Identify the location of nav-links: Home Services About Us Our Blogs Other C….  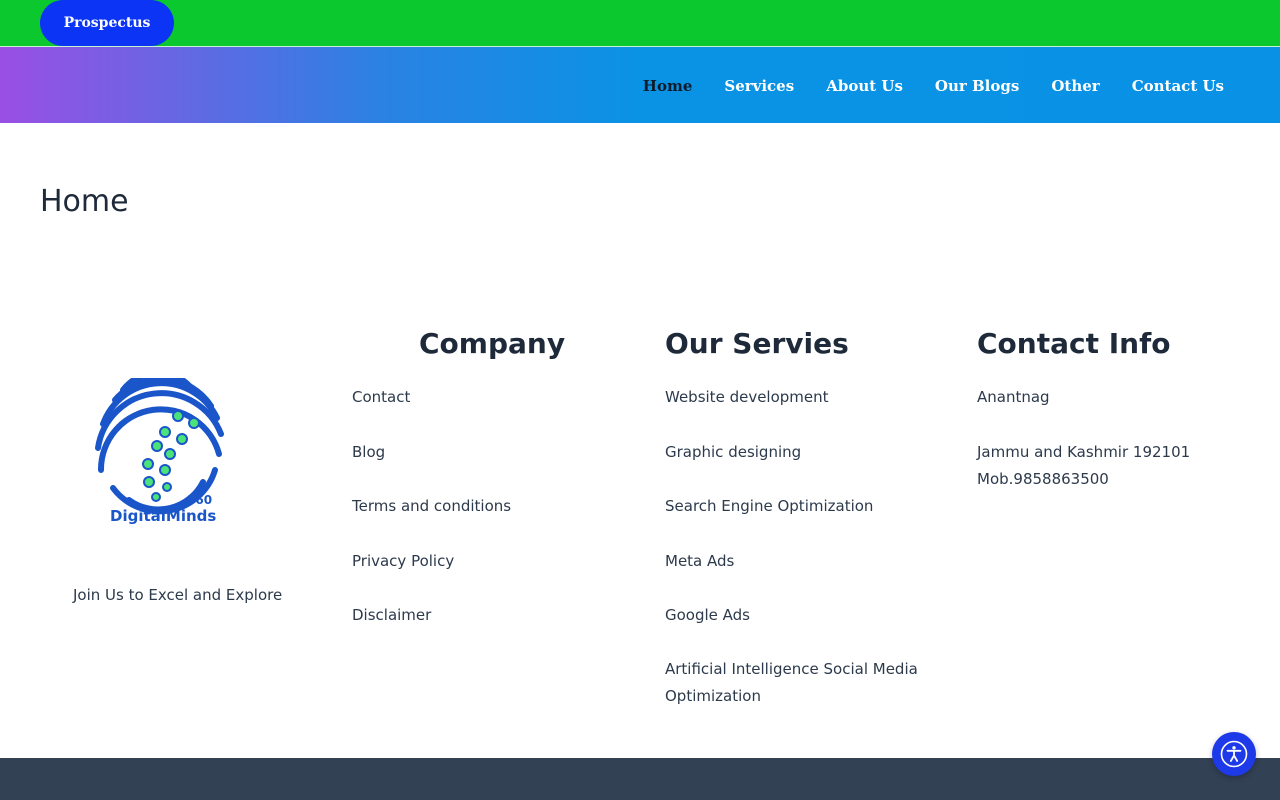
(933, 85).